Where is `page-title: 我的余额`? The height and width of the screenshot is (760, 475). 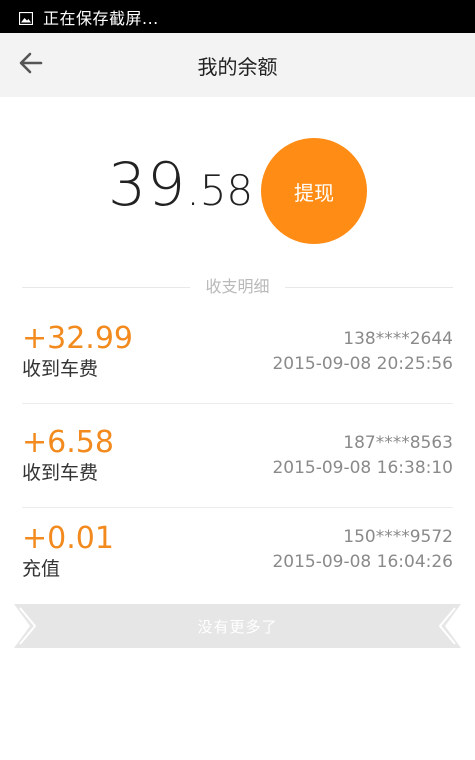
page-title: 我的余额 is located at coordinates (237, 66).